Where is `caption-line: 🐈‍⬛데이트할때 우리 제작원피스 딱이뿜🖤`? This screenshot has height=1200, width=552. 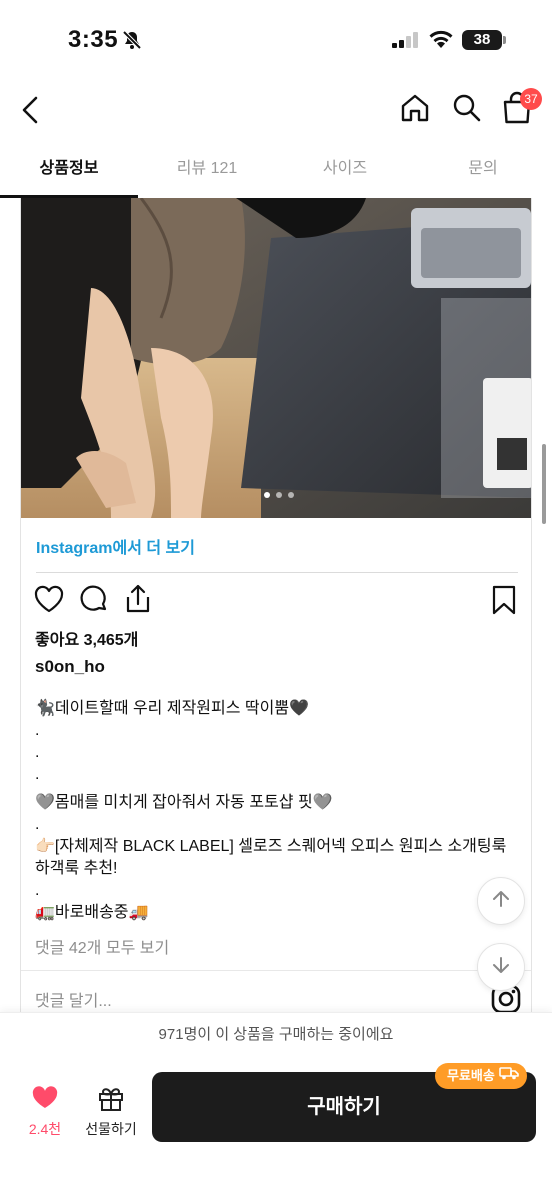 caption-line: 🐈‍⬛데이트할때 우리 제작원피스 딱이뿜🖤 is located at coordinates (172, 708).